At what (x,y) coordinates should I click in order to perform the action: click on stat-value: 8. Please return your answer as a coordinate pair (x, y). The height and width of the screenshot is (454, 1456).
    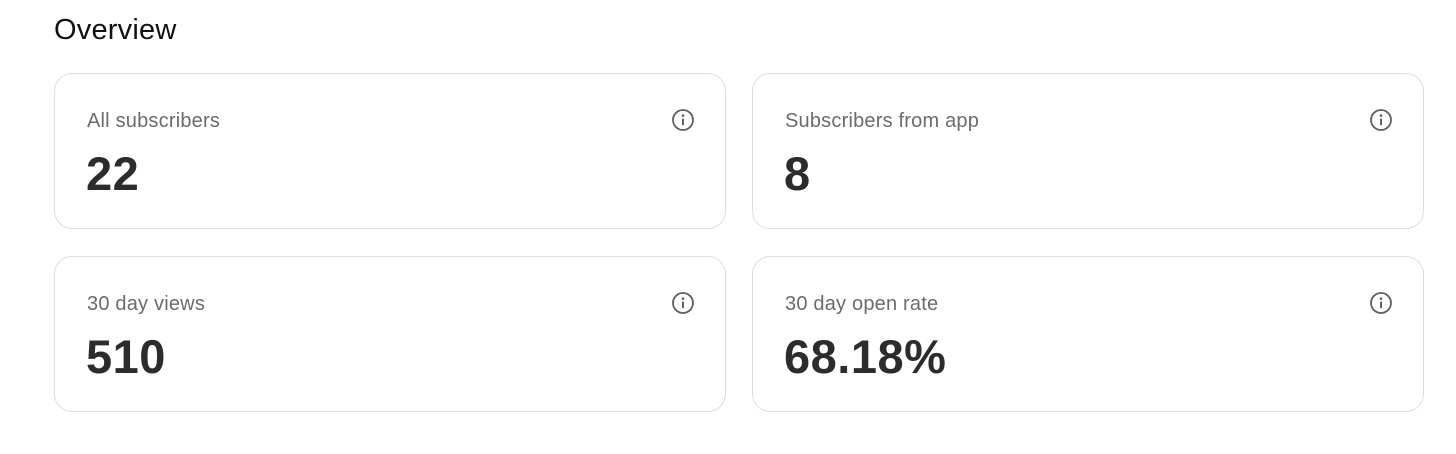
    Looking at the image, I should click on (797, 173).